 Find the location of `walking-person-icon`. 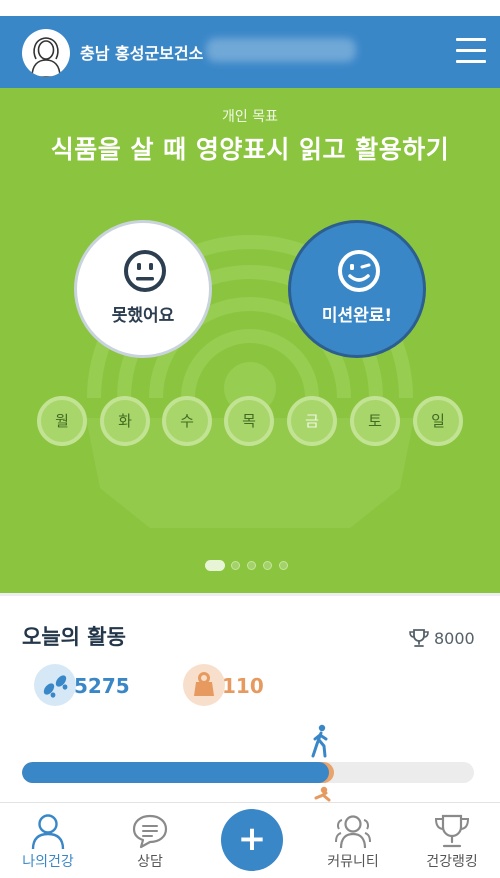

walking-person-icon is located at coordinates (319, 741).